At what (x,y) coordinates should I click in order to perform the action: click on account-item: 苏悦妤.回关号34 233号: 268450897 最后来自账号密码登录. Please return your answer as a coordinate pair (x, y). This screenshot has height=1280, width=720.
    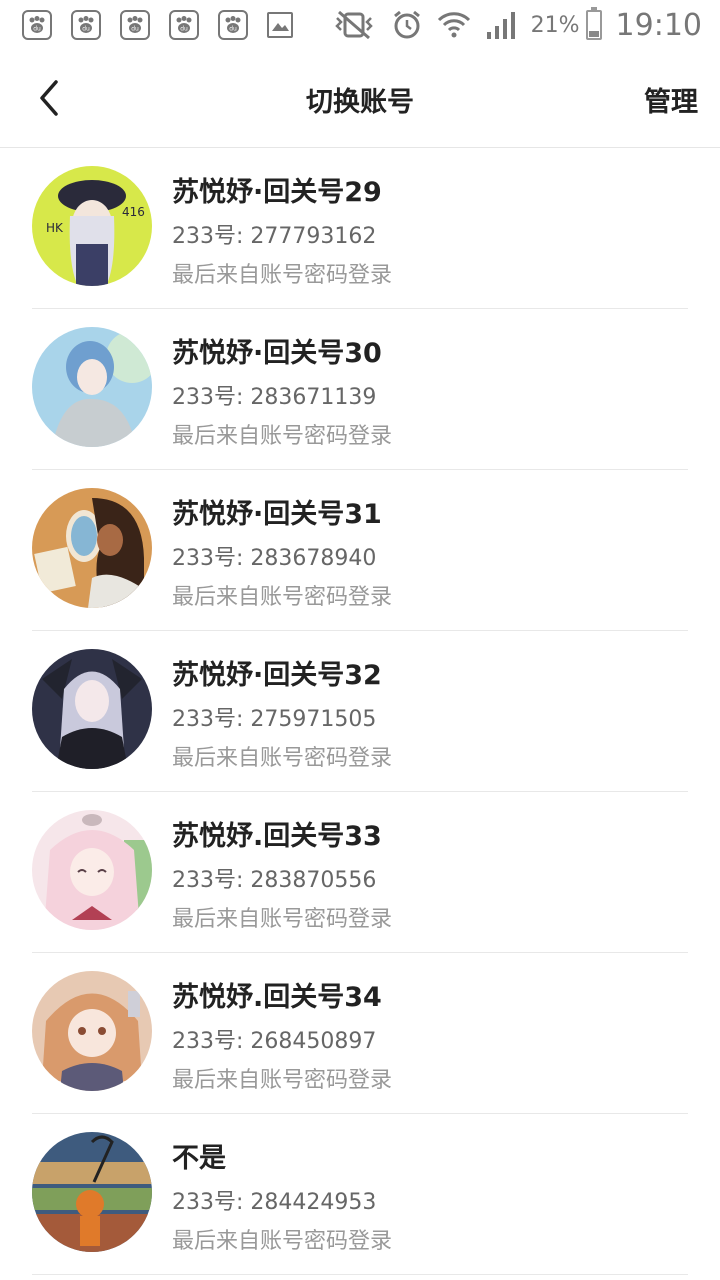
    Looking at the image, I should click on (360, 1033).